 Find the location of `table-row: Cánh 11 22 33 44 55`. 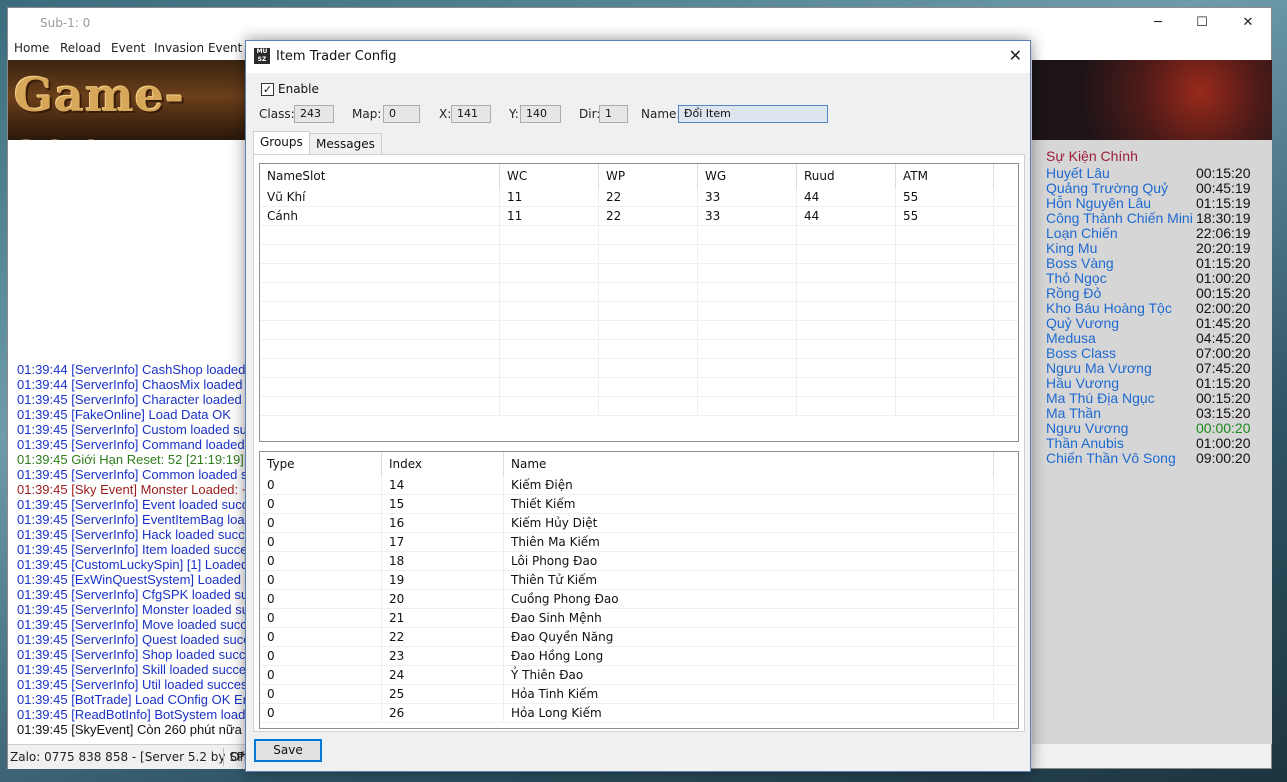

table-row: Cánh 11 22 33 44 55 is located at coordinates (639, 216).